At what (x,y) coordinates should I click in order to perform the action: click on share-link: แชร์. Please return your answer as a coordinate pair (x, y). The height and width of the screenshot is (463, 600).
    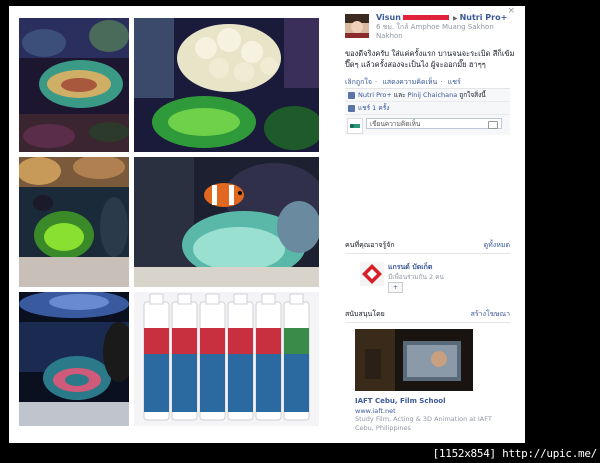
    Looking at the image, I should click on (454, 82).